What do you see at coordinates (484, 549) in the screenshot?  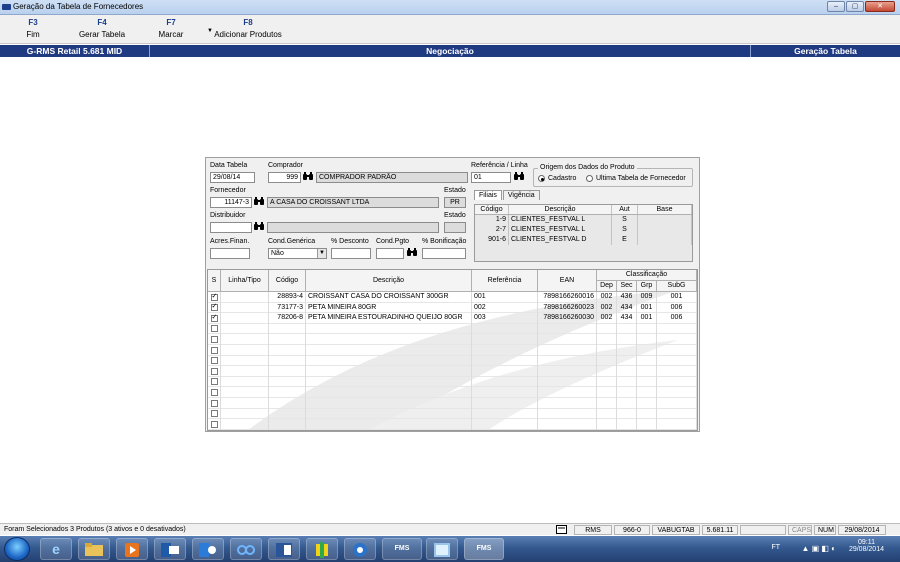 I see `fms-app-2-icon: FMS` at bounding box center [484, 549].